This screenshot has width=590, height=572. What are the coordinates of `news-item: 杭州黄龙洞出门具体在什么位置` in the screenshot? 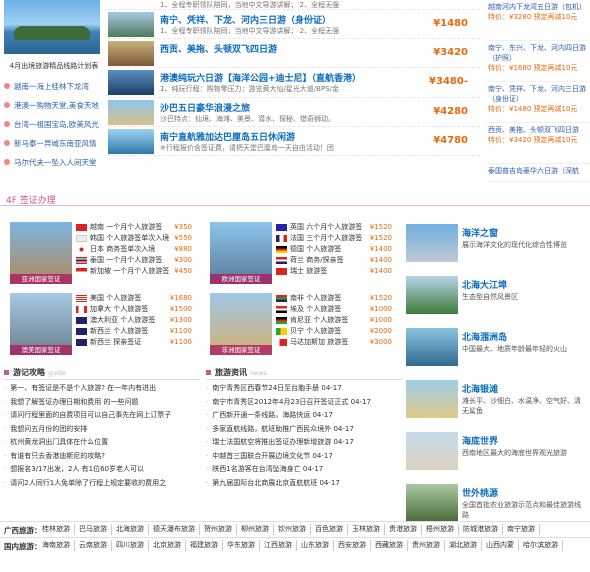 It's located at (102, 443).